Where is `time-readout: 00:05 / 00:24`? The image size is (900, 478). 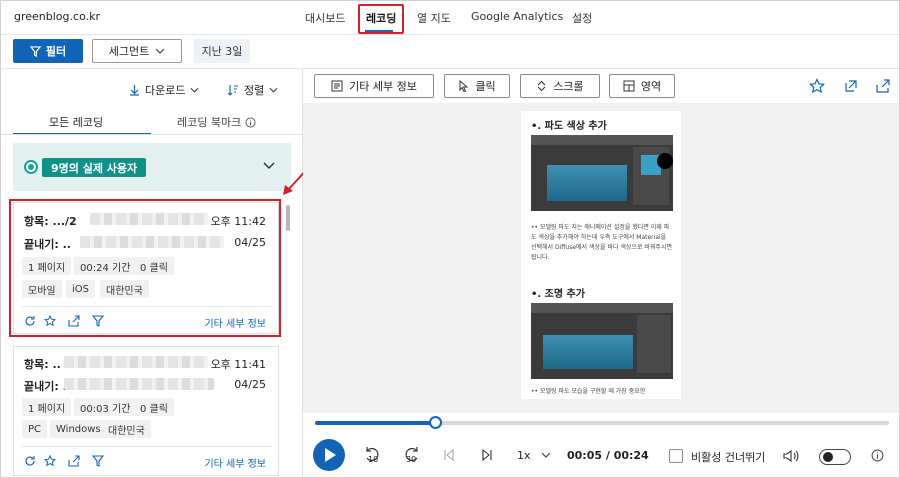
time-readout: 00:05 / 00:24 is located at coordinates (608, 455).